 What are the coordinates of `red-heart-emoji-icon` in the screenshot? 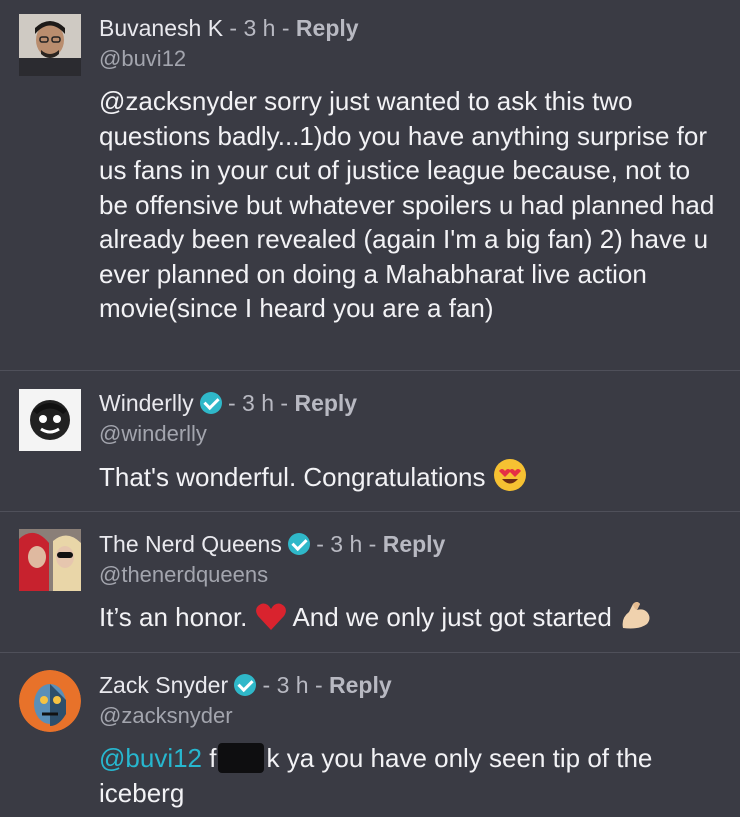 It's located at (271, 621).